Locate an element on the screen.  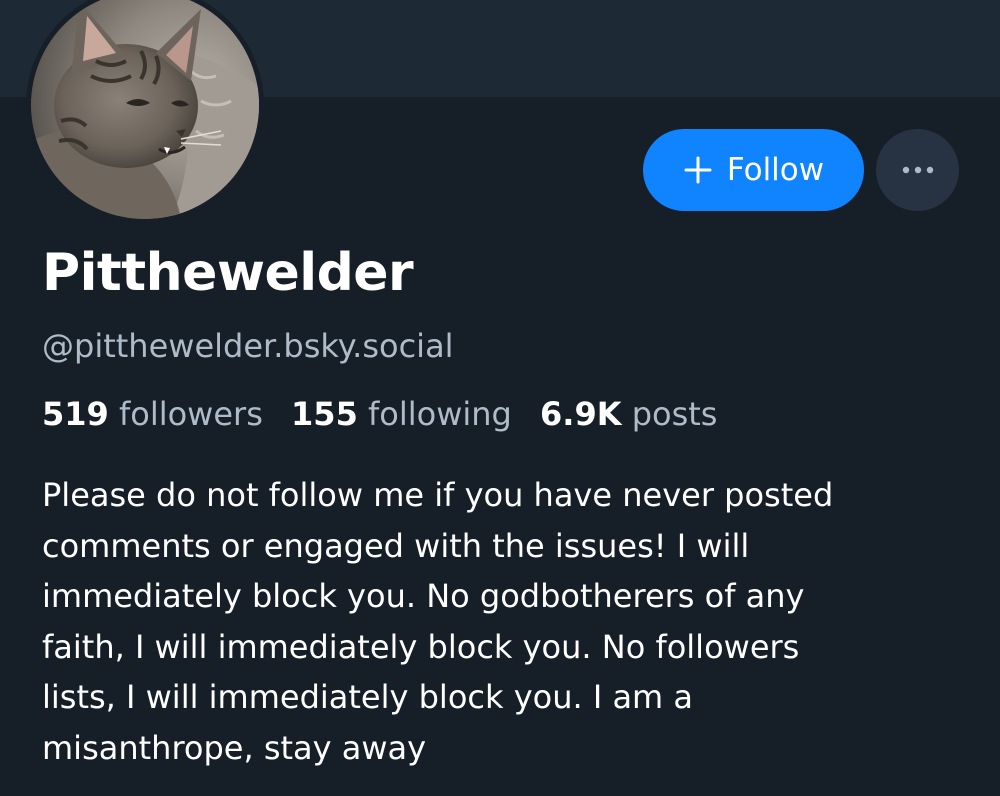
plus-icon is located at coordinates (698, 170).